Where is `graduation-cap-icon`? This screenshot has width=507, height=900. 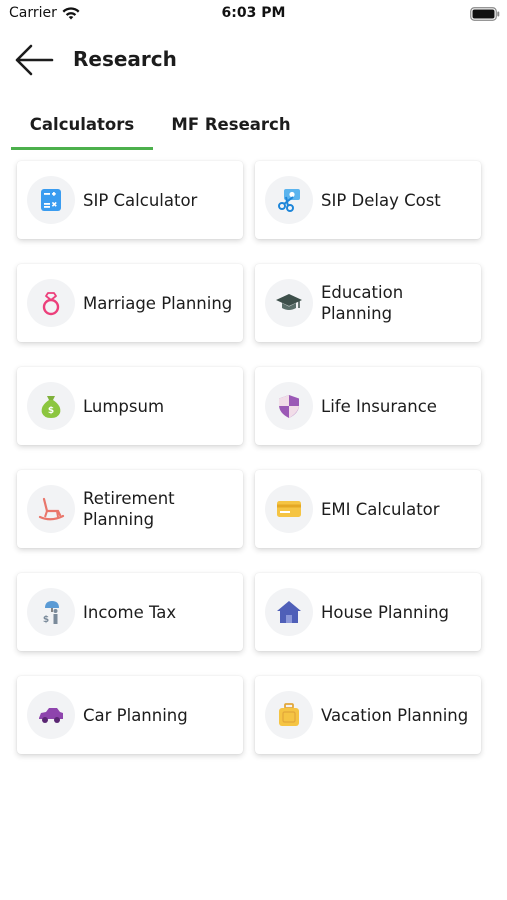
graduation-cap-icon is located at coordinates (289, 302).